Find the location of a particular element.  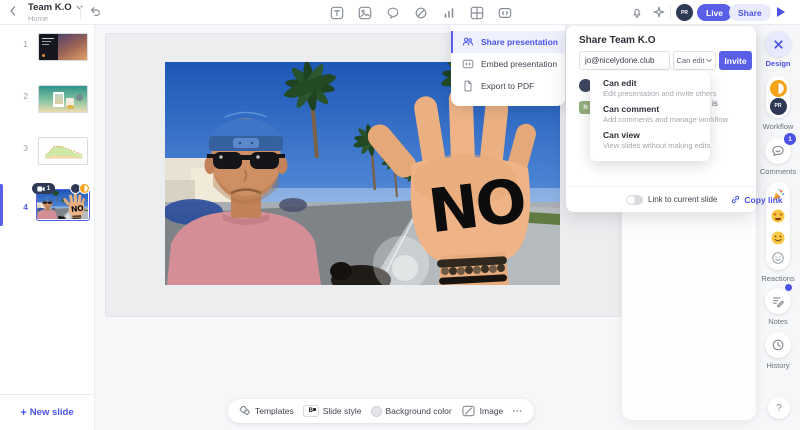

slide-selection-indicator is located at coordinates (1, 205).